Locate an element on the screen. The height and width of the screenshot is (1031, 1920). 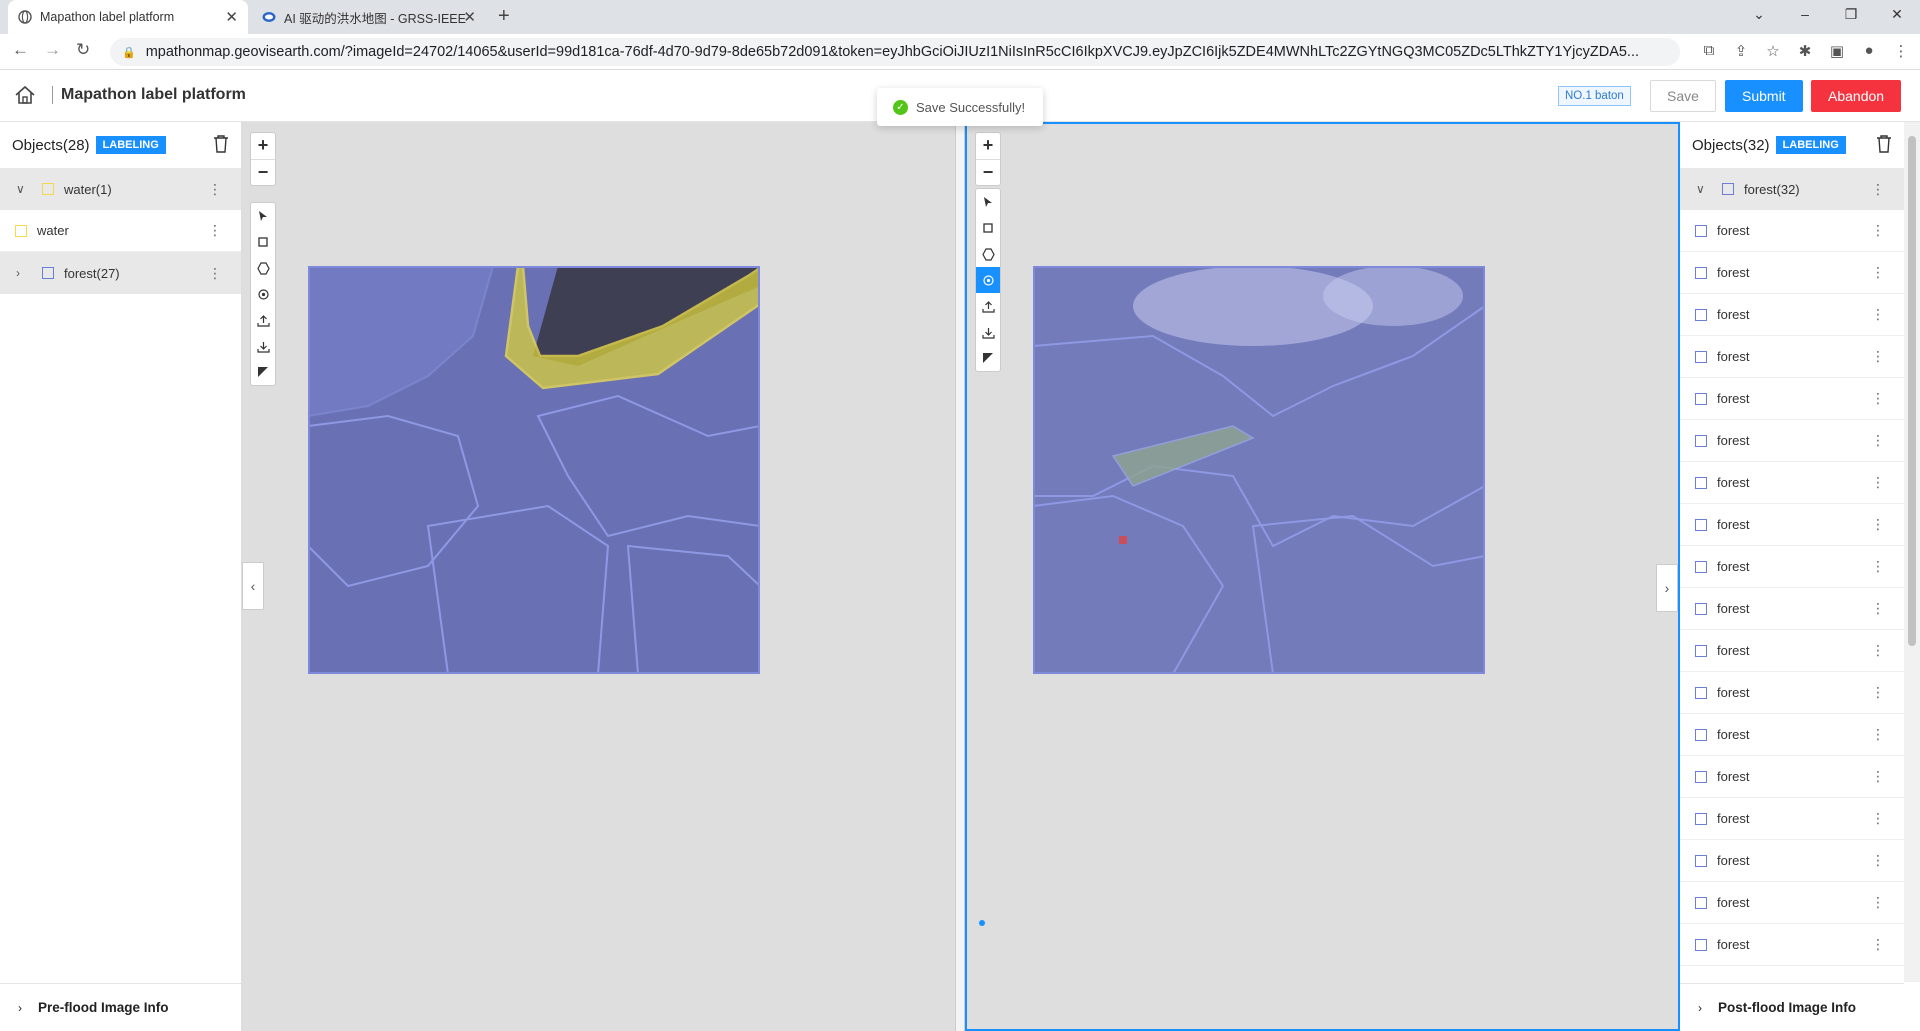
browser-tab-active: Mapathon label platform ✕ is located at coordinates (128, 17).